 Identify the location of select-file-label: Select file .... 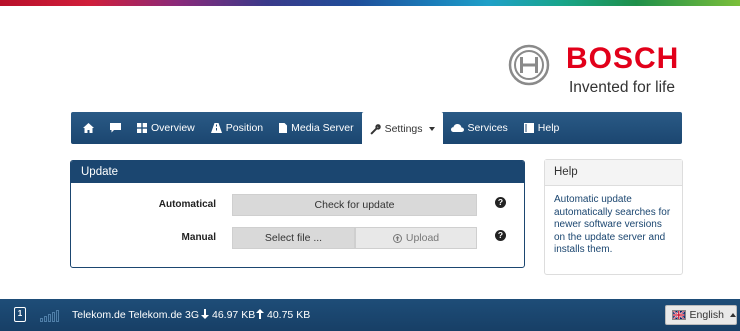
(293, 238).